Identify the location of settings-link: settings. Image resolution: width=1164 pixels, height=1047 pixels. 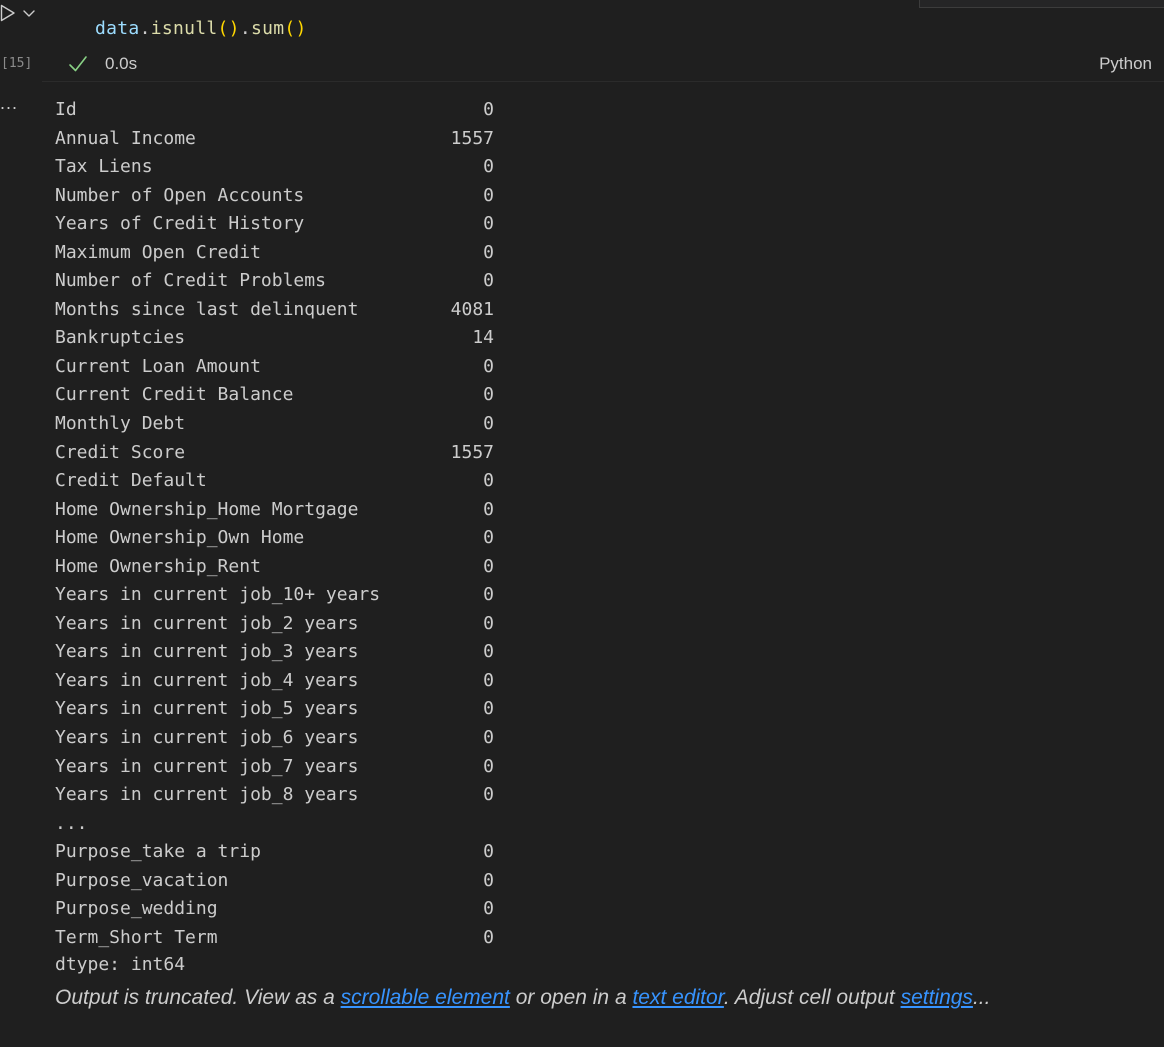
(937, 997).